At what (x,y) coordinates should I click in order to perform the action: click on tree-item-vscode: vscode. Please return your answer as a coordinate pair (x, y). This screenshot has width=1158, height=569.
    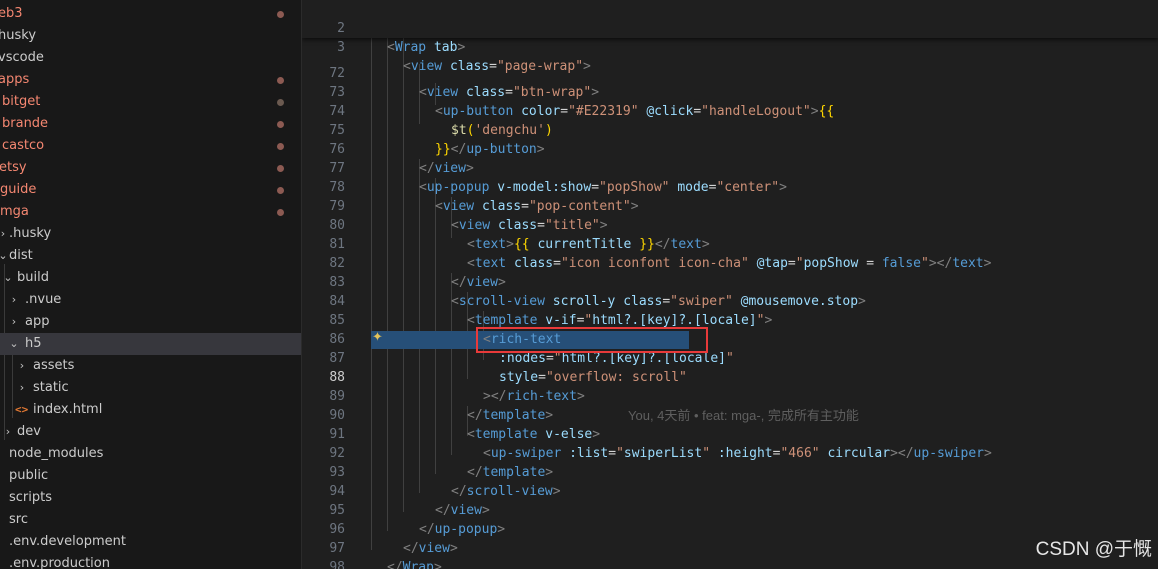
    Looking at the image, I should click on (150, 58).